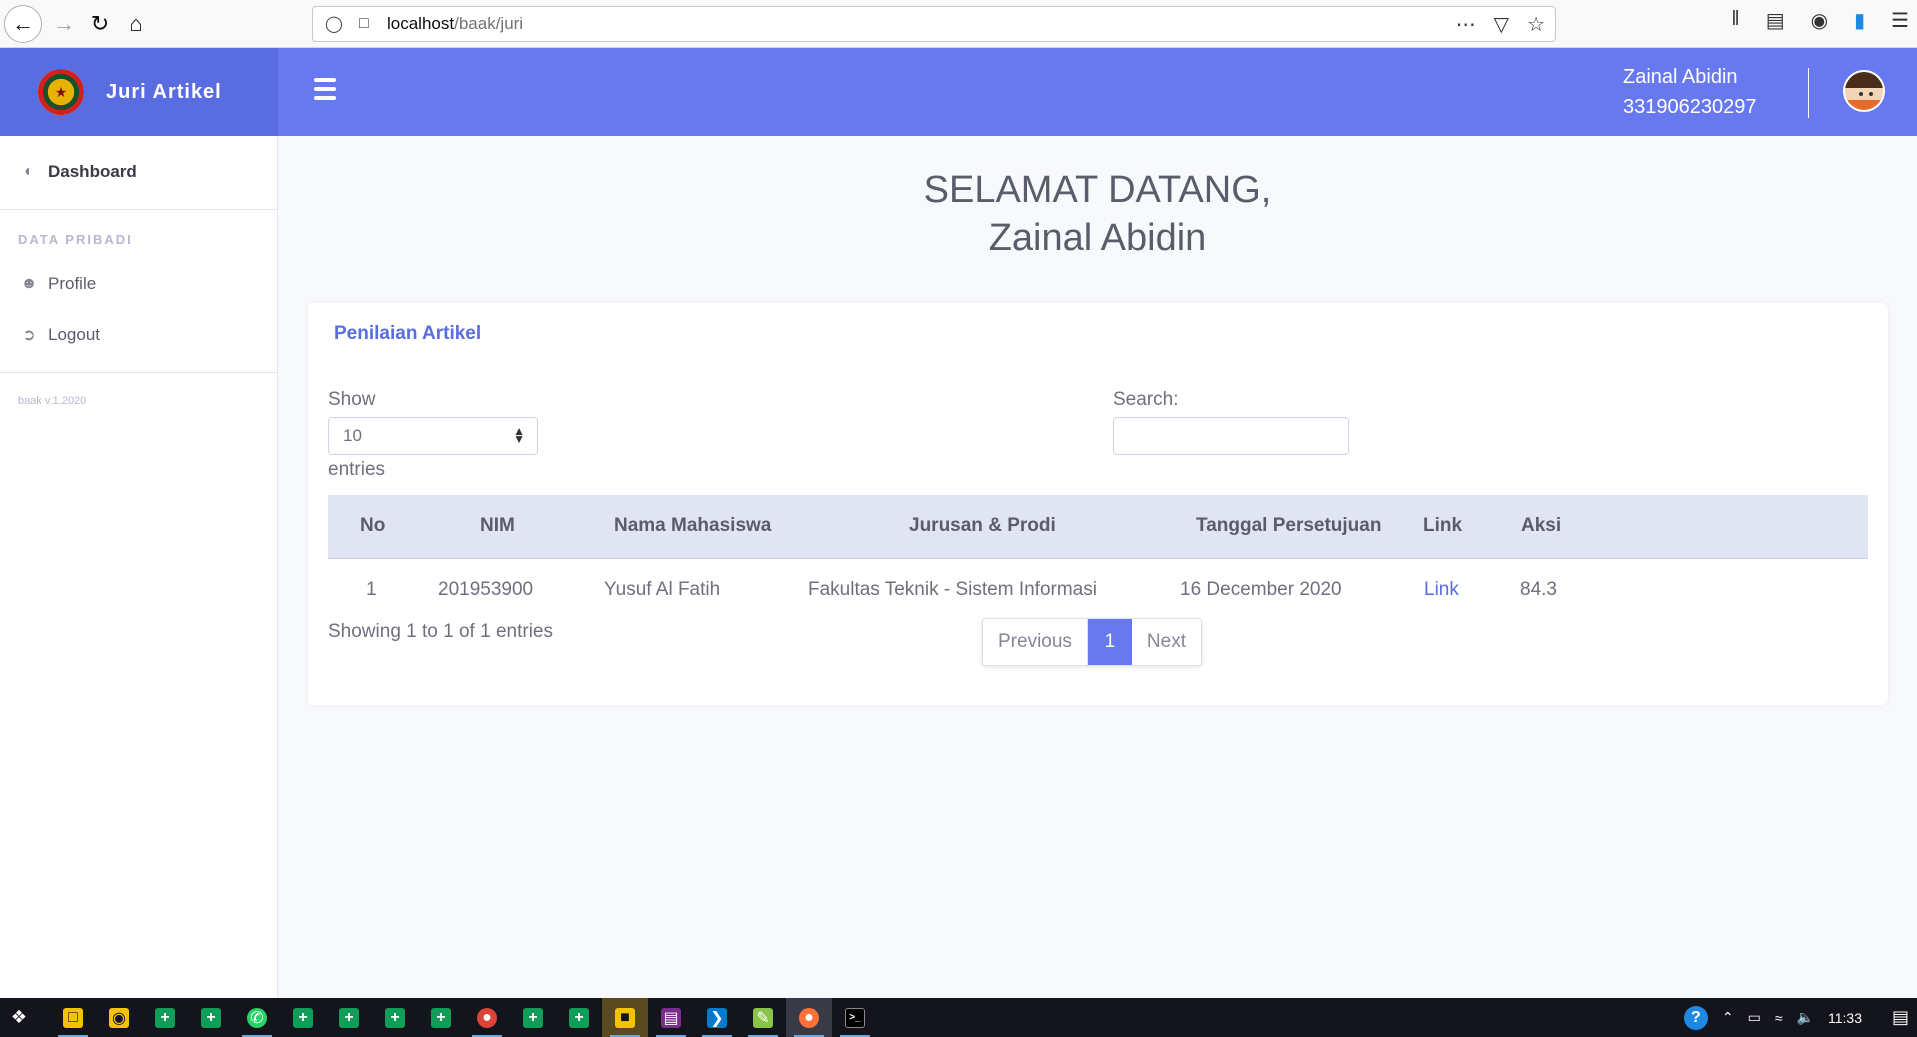 The image size is (1917, 1037). What do you see at coordinates (352, 399) in the screenshot?
I see `show-label: Show` at bounding box center [352, 399].